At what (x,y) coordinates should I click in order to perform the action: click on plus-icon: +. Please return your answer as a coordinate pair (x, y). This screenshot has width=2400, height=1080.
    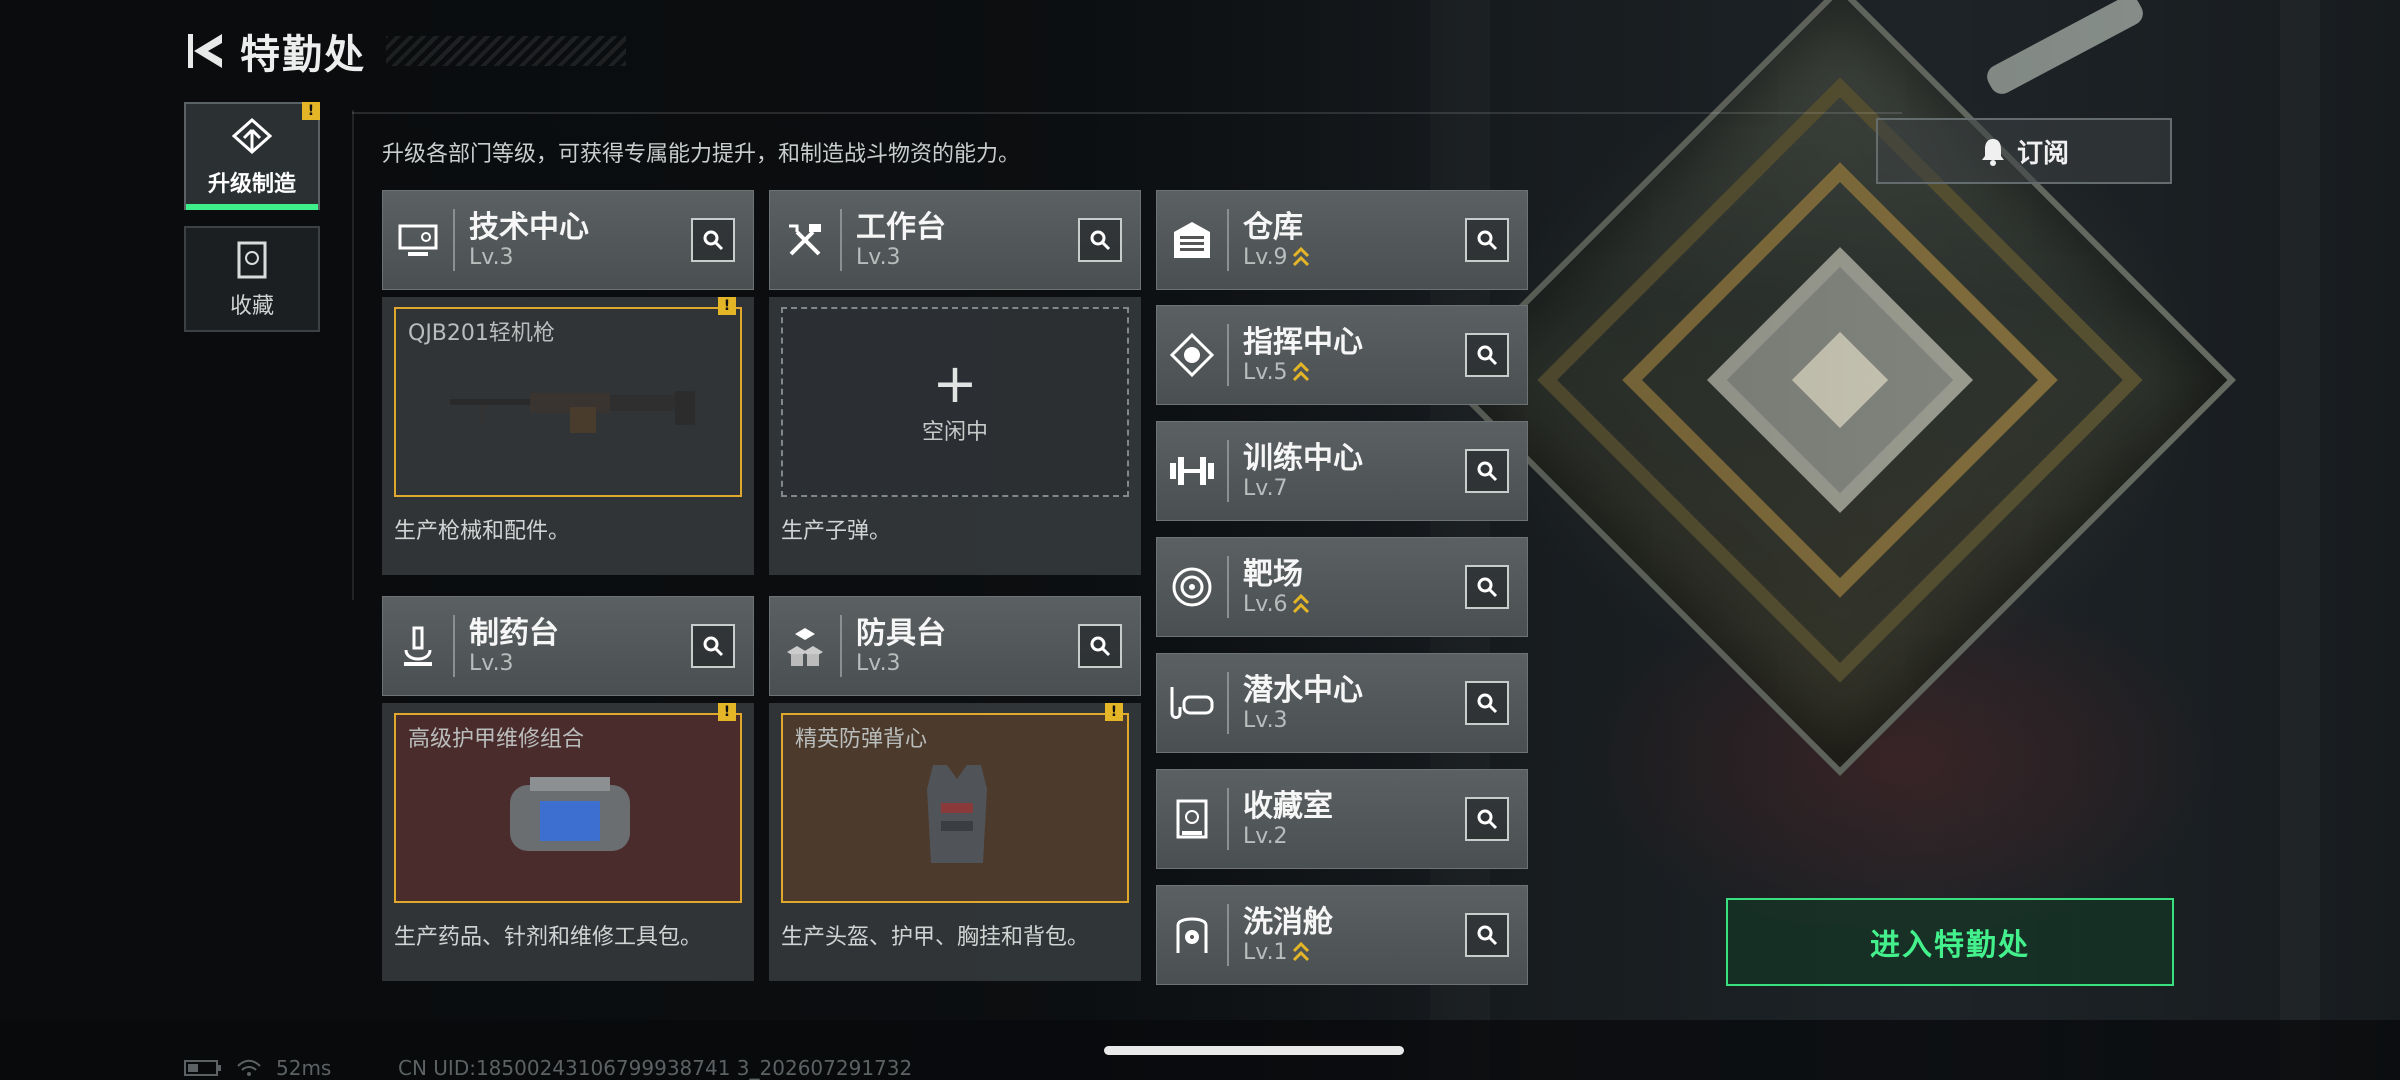
    Looking at the image, I should click on (955, 383).